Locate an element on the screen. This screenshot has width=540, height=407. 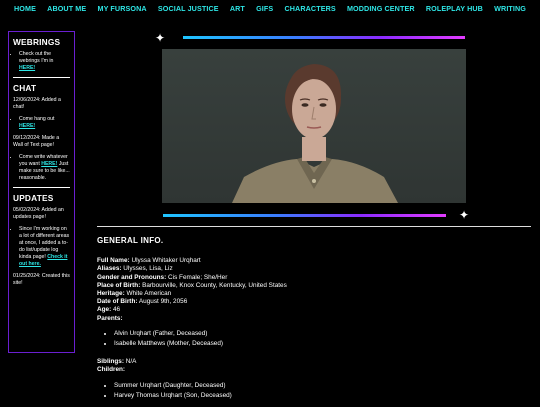
nav-social-justice: SOCIAL JUSTICE is located at coordinates (188, 8).